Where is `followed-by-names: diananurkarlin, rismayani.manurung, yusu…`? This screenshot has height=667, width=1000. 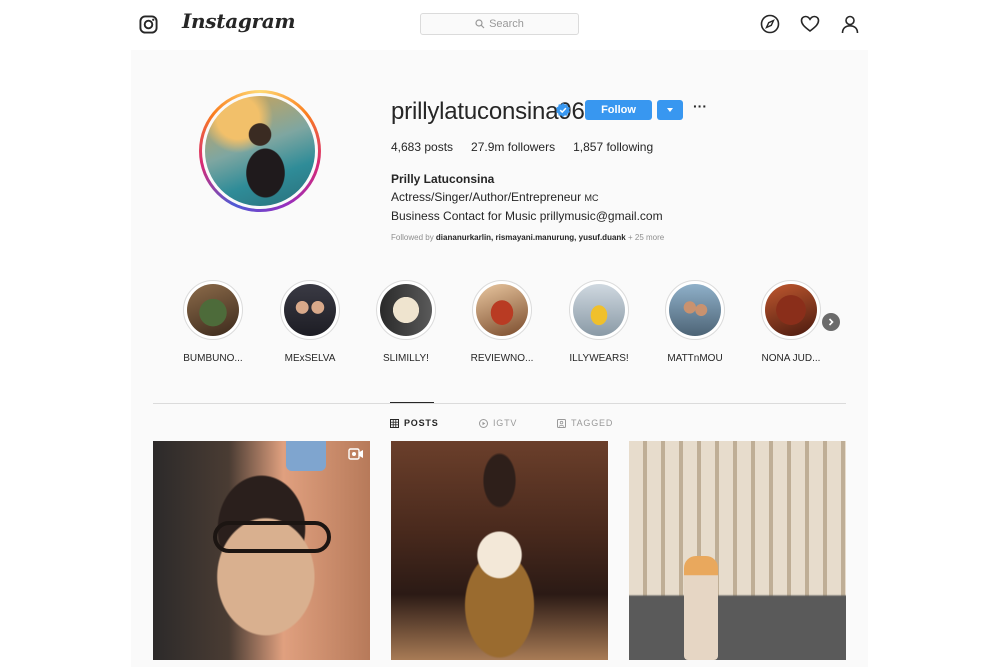
followed-by-names: diananurkarlin, rismayani.manurung, yusu… is located at coordinates (530, 237).